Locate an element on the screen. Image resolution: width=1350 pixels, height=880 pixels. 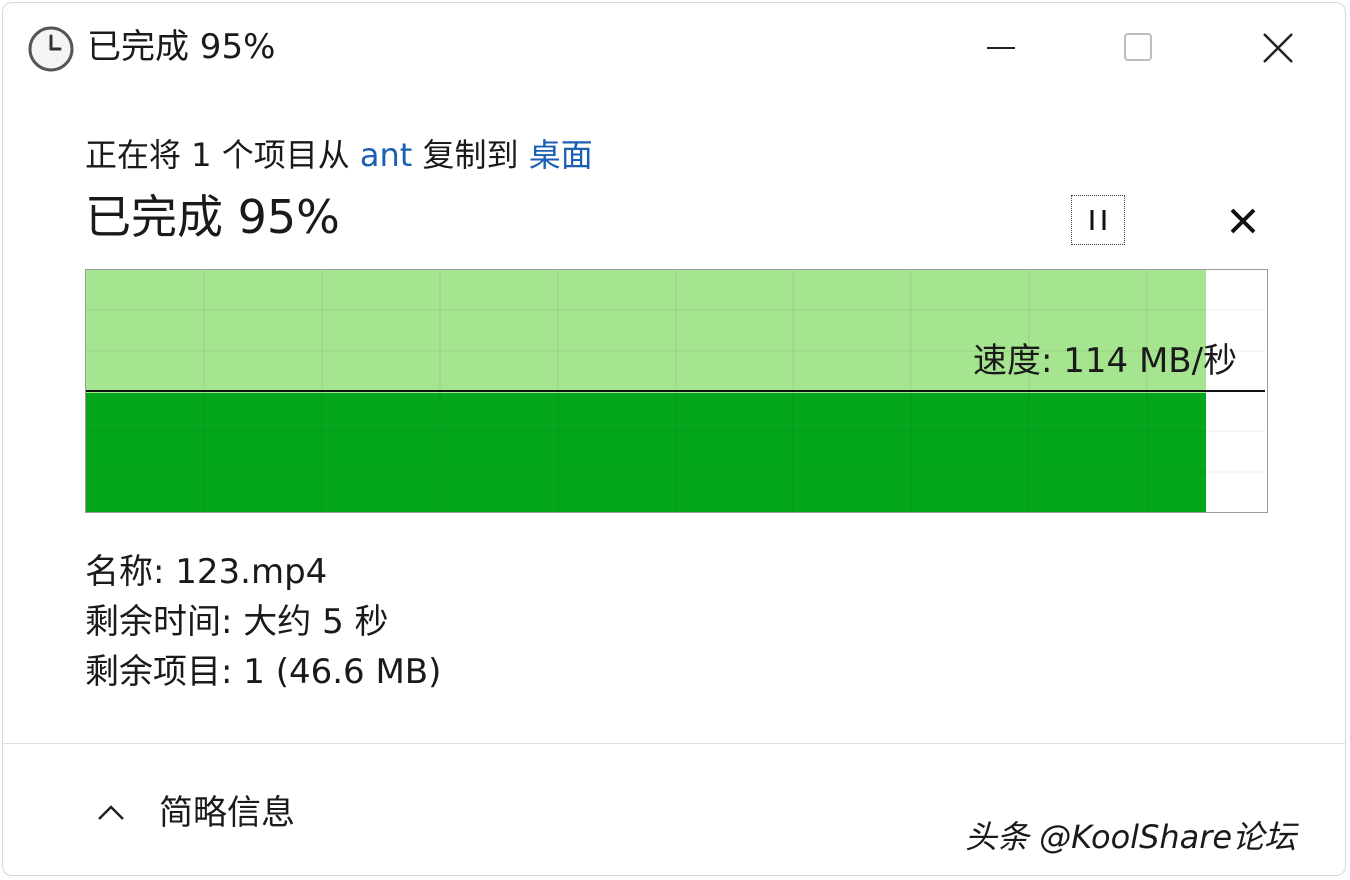
fewer-details-label: 简略信息 is located at coordinates (227, 813).